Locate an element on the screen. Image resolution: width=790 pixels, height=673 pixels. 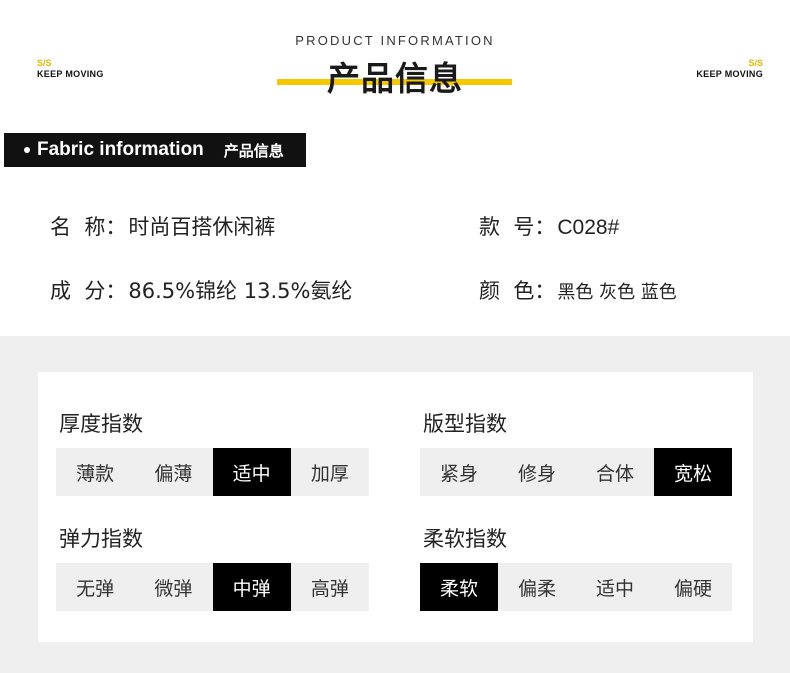
elasticity-option: 中弹 is located at coordinates (251, 587).